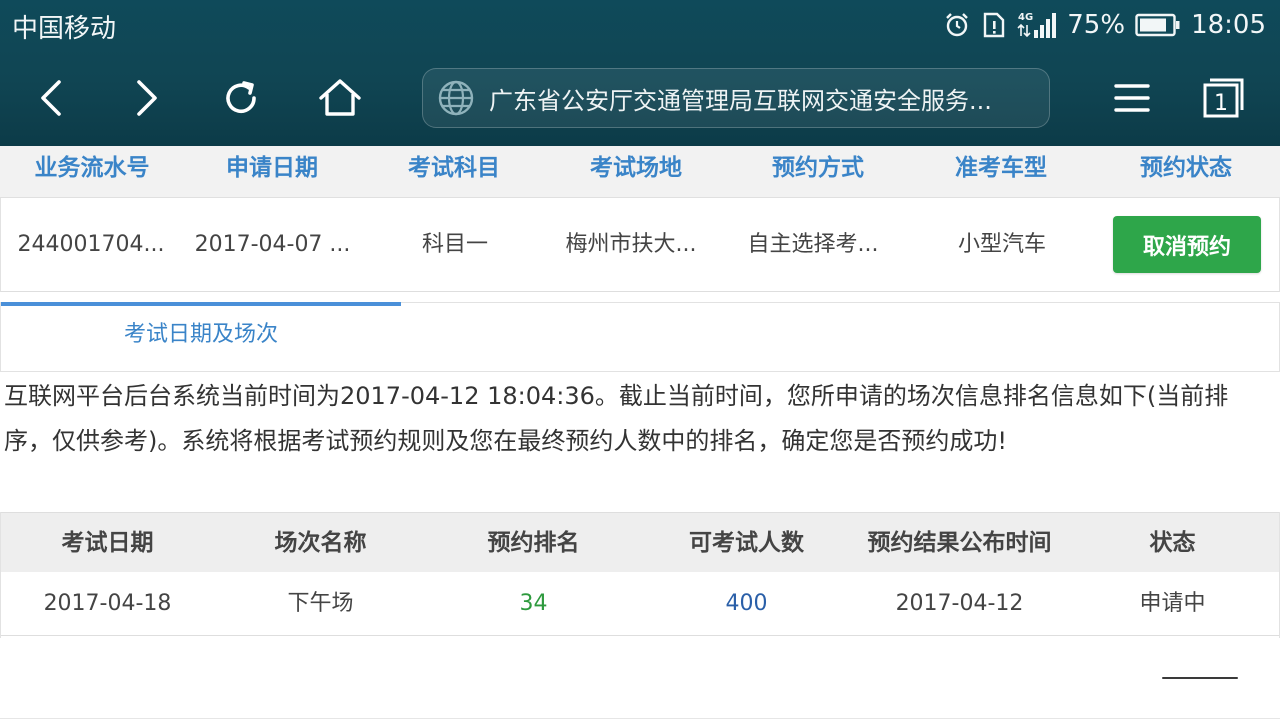 This screenshot has width=1280, height=720. What do you see at coordinates (640, 542) in the screenshot?
I see `session-table-header: 考试日期 场次名称 预约排名 可考试人数 预约结果公布时间 状态` at bounding box center [640, 542].